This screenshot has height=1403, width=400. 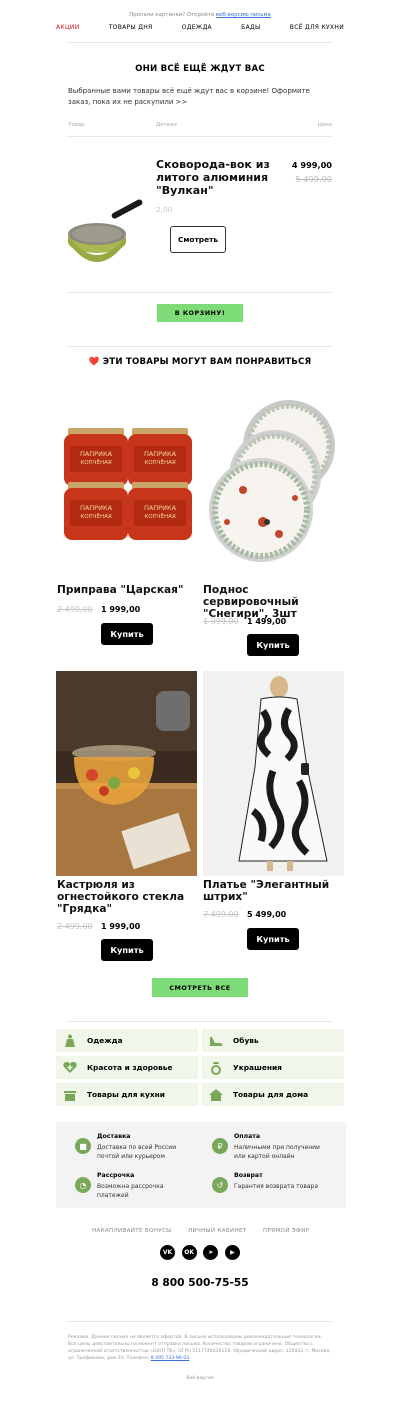 What do you see at coordinates (311, 165) in the screenshot?
I see `cart-item-price: 4 999,00` at bounding box center [311, 165].